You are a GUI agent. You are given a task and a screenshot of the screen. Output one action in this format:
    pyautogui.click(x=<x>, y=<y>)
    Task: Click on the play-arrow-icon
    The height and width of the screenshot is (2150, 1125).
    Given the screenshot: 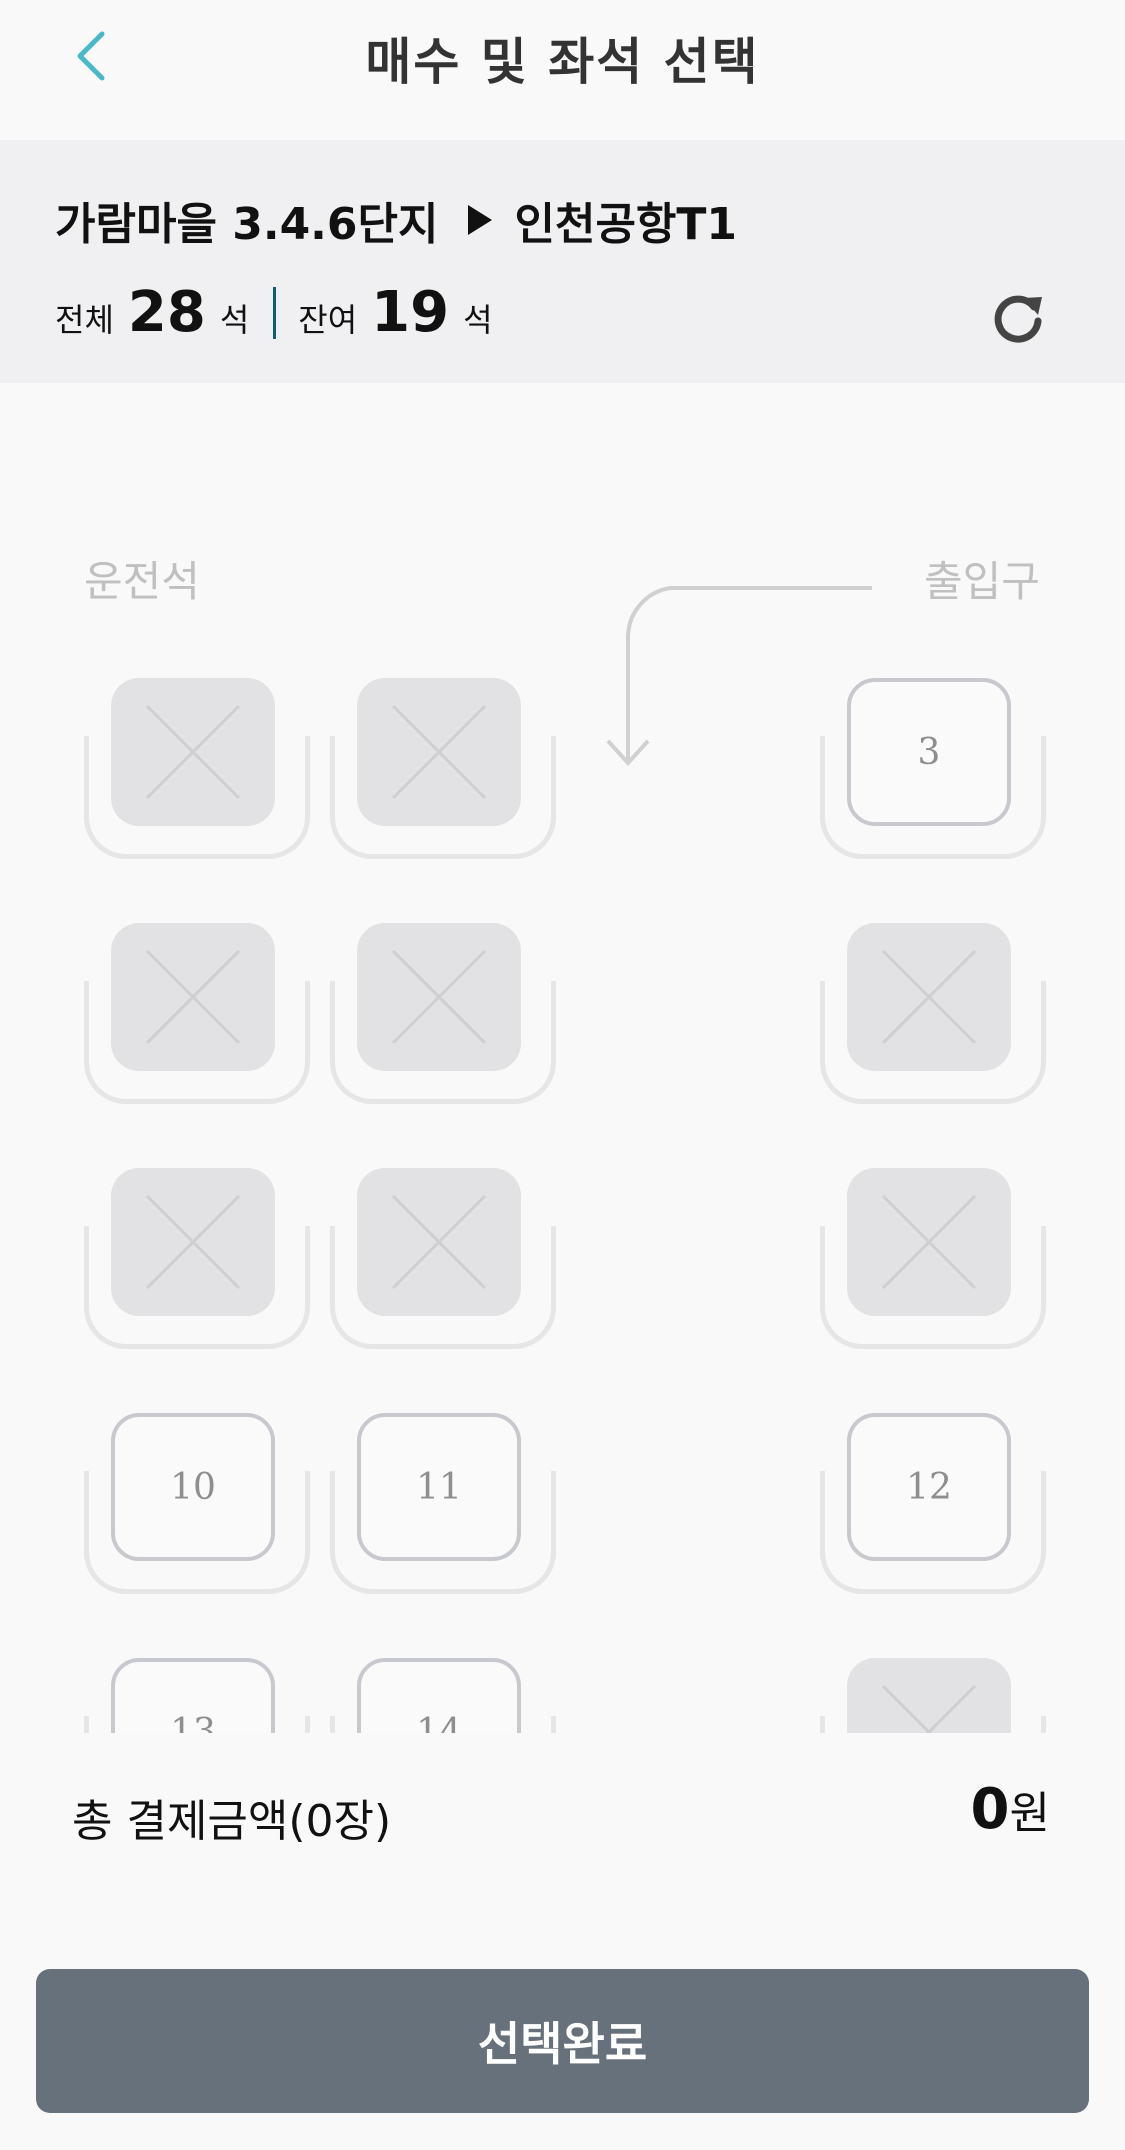 What is the action you would take?
    pyautogui.click(x=480, y=220)
    